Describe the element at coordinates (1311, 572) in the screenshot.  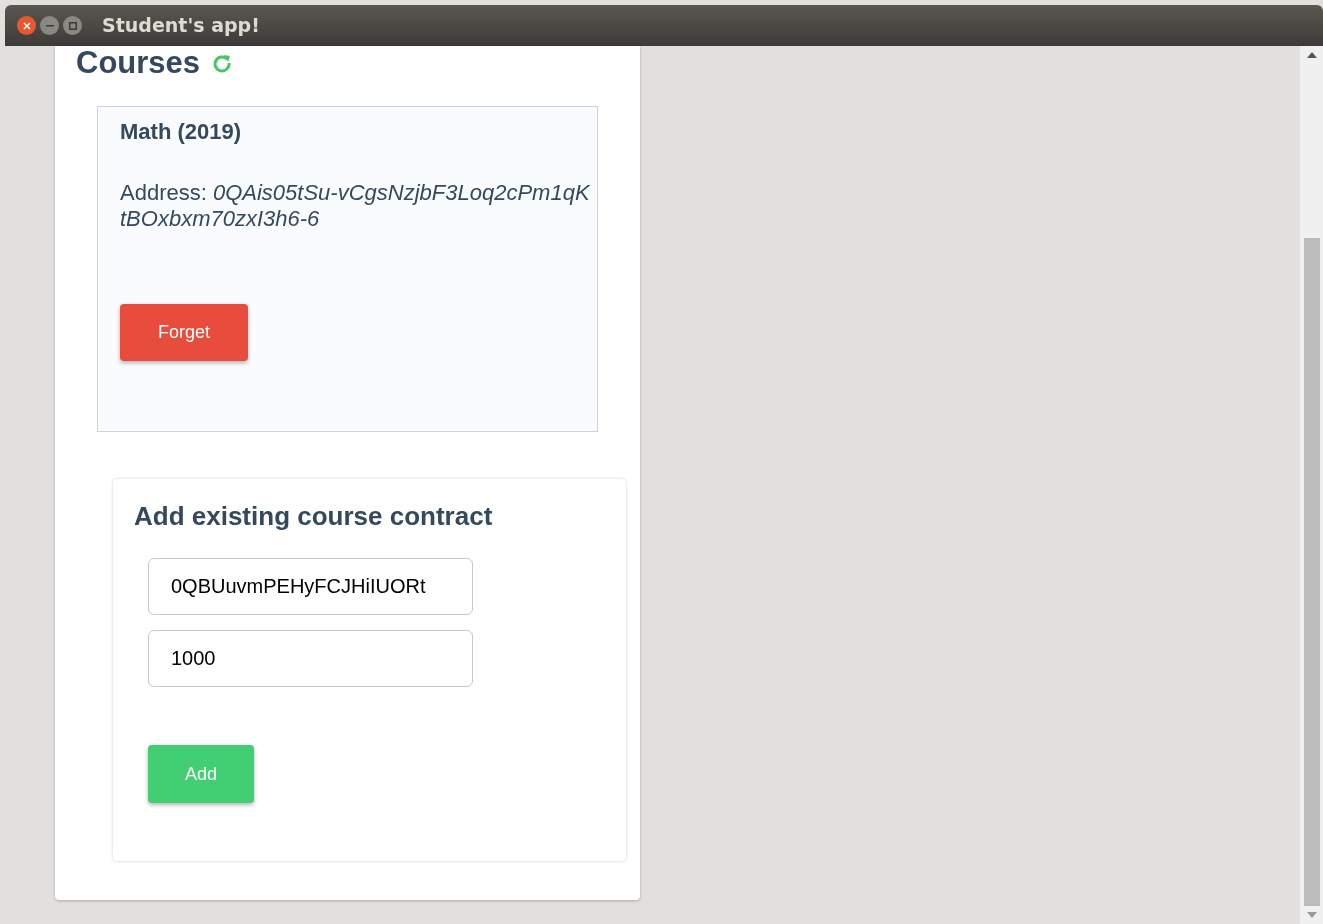
I see `scrollbar-thumb` at that location.